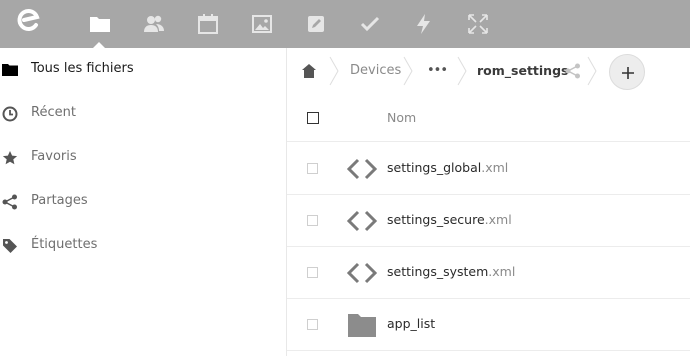  What do you see at coordinates (100, 24) in the screenshot?
I see `files-app-folder-icon` at bounding box center [100, 24].